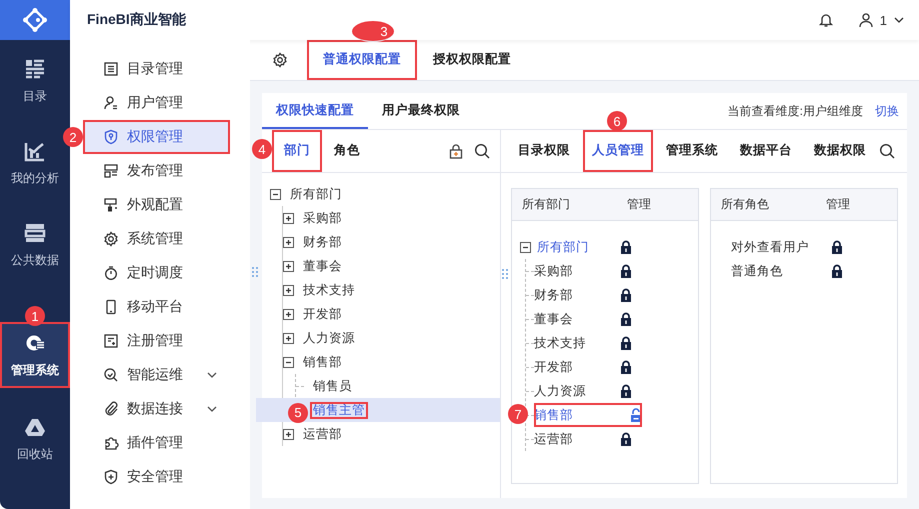 The height and width of the screenshot is (509, 919). What do you see at coordinates (156, 171) in the screenshot?
I see `menu-item: 发布管理` at bounding box center [156, 171].